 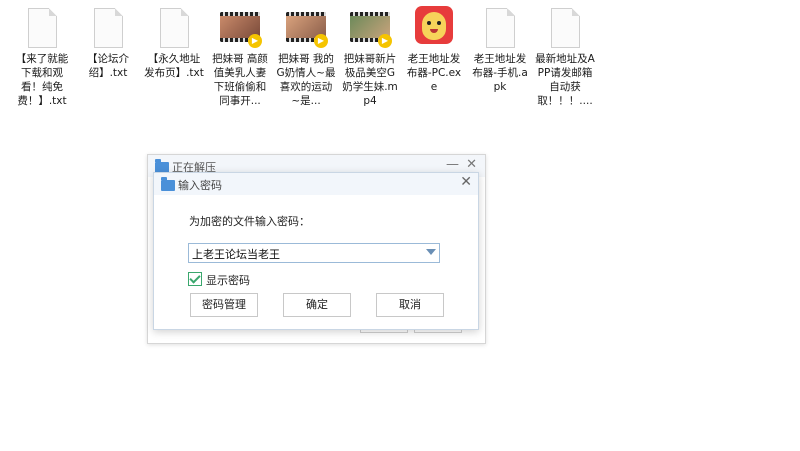 I want to click on file-label: 【论坛介绍】.txt, so click(x=108, y=66).